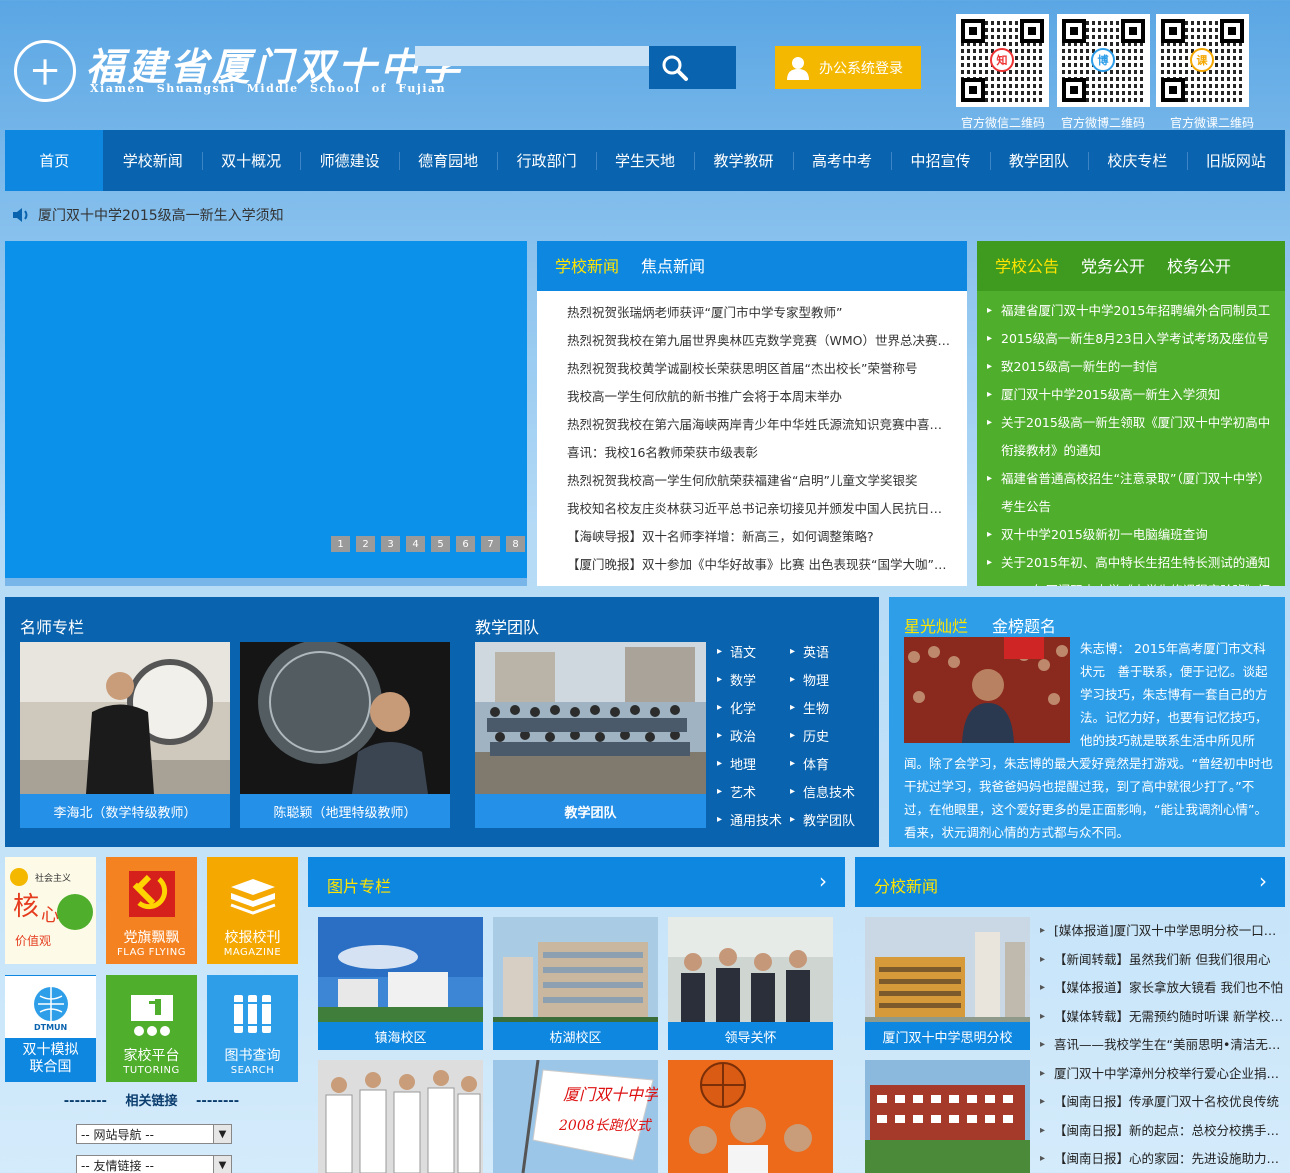 Image resolution: width=1290 pixels, height=1173 pixels. What do you see at coordinates (1235, 160) in the screenshot?
I see `nav-old-site: 旧版网站` at bounding box center [1235, 160].